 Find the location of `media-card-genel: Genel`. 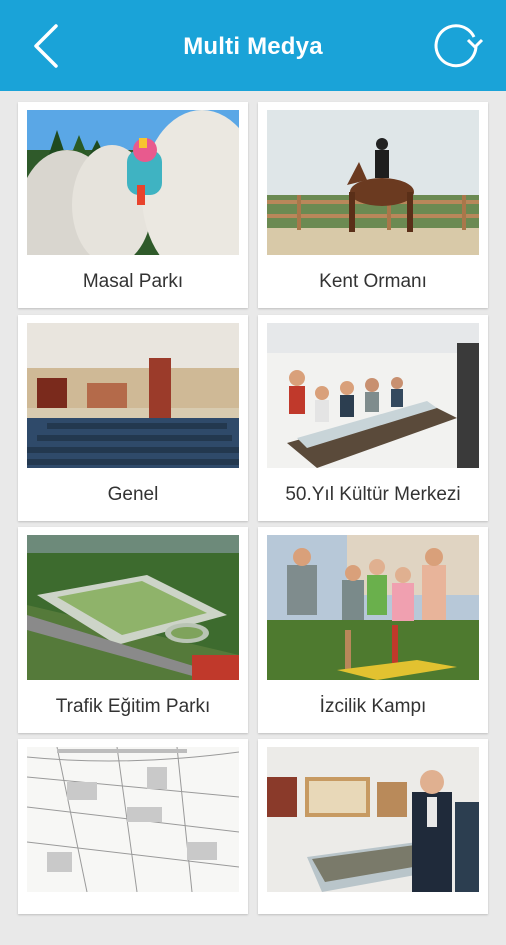

media-card-genel: Genel is located at coordinates (133, 418).